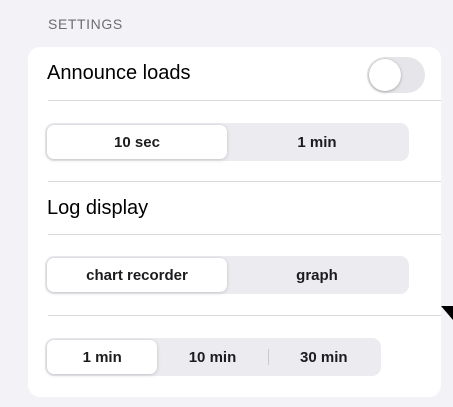  Describe the element at coordinates (119, 73) in the screenshot. I see `announce-loads-label: Announce loads` at that location.